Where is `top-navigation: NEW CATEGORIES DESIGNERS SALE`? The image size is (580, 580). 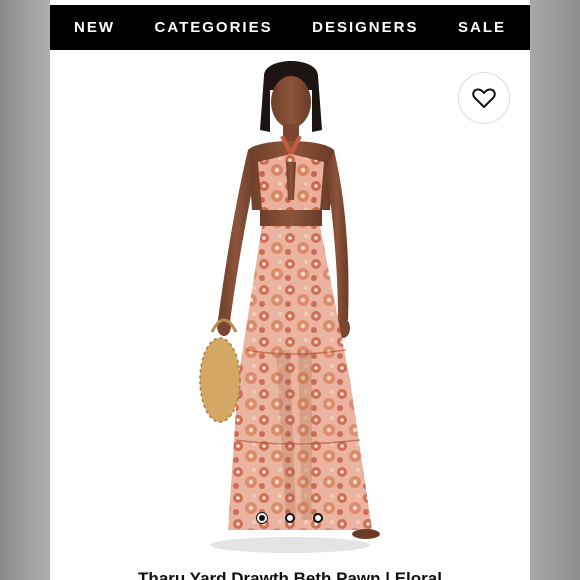 top-navigation: NEW CATEGORIES DESIGNERS SALE is located at coordinates (290, 27).